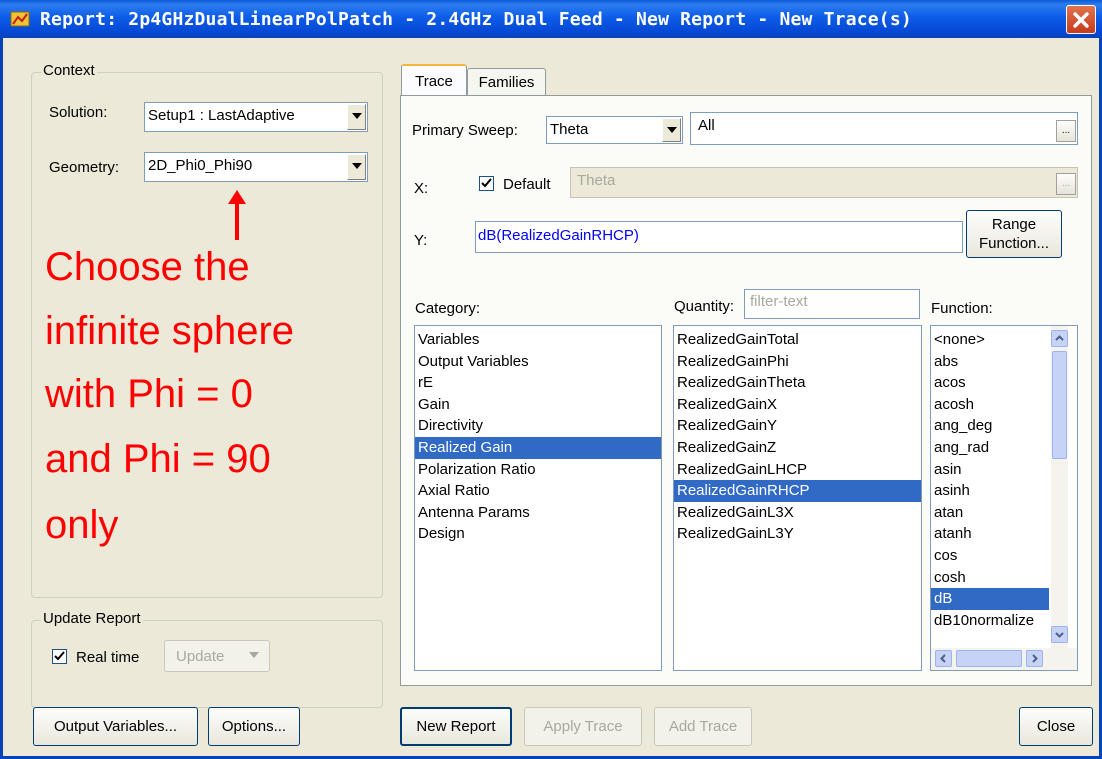 The width and height of the screenshot is (1102, 759). What do you see at coordinates (797, 513) in the screenshot?
I see `quantity-list-item: RealizedGainL3X` at bounding box center [797, 513].